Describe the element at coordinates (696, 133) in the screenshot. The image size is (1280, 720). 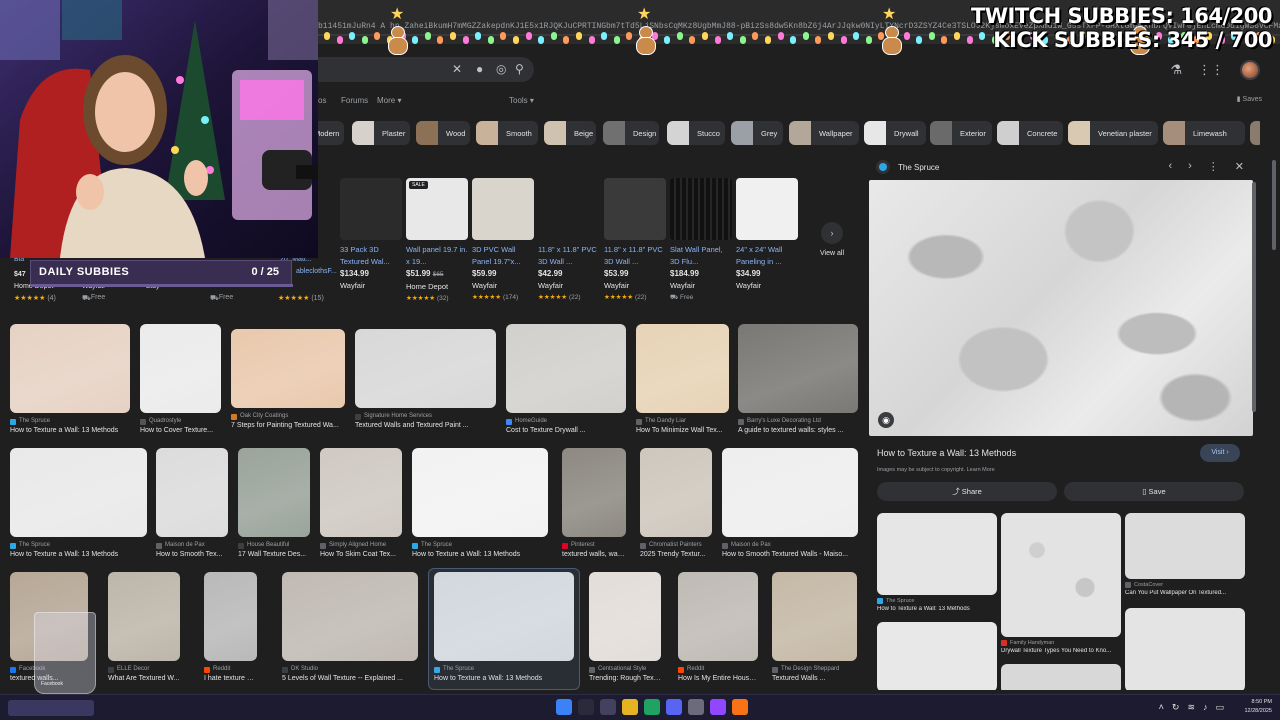
I see `chip-stucco: Stucco` at that location.